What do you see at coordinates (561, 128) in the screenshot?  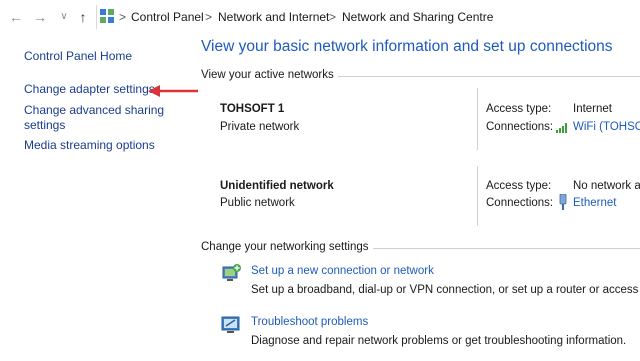 I see `wifi-signal-icon` at bounding box center [561, 128].